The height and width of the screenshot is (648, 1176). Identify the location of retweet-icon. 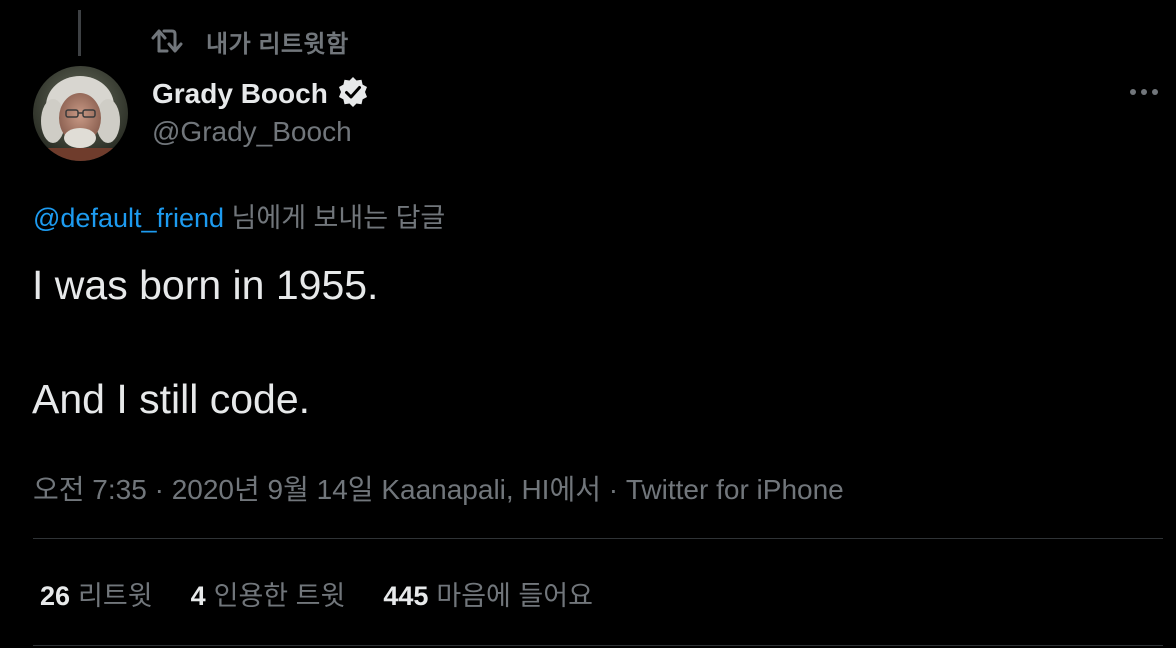
(167, 41).